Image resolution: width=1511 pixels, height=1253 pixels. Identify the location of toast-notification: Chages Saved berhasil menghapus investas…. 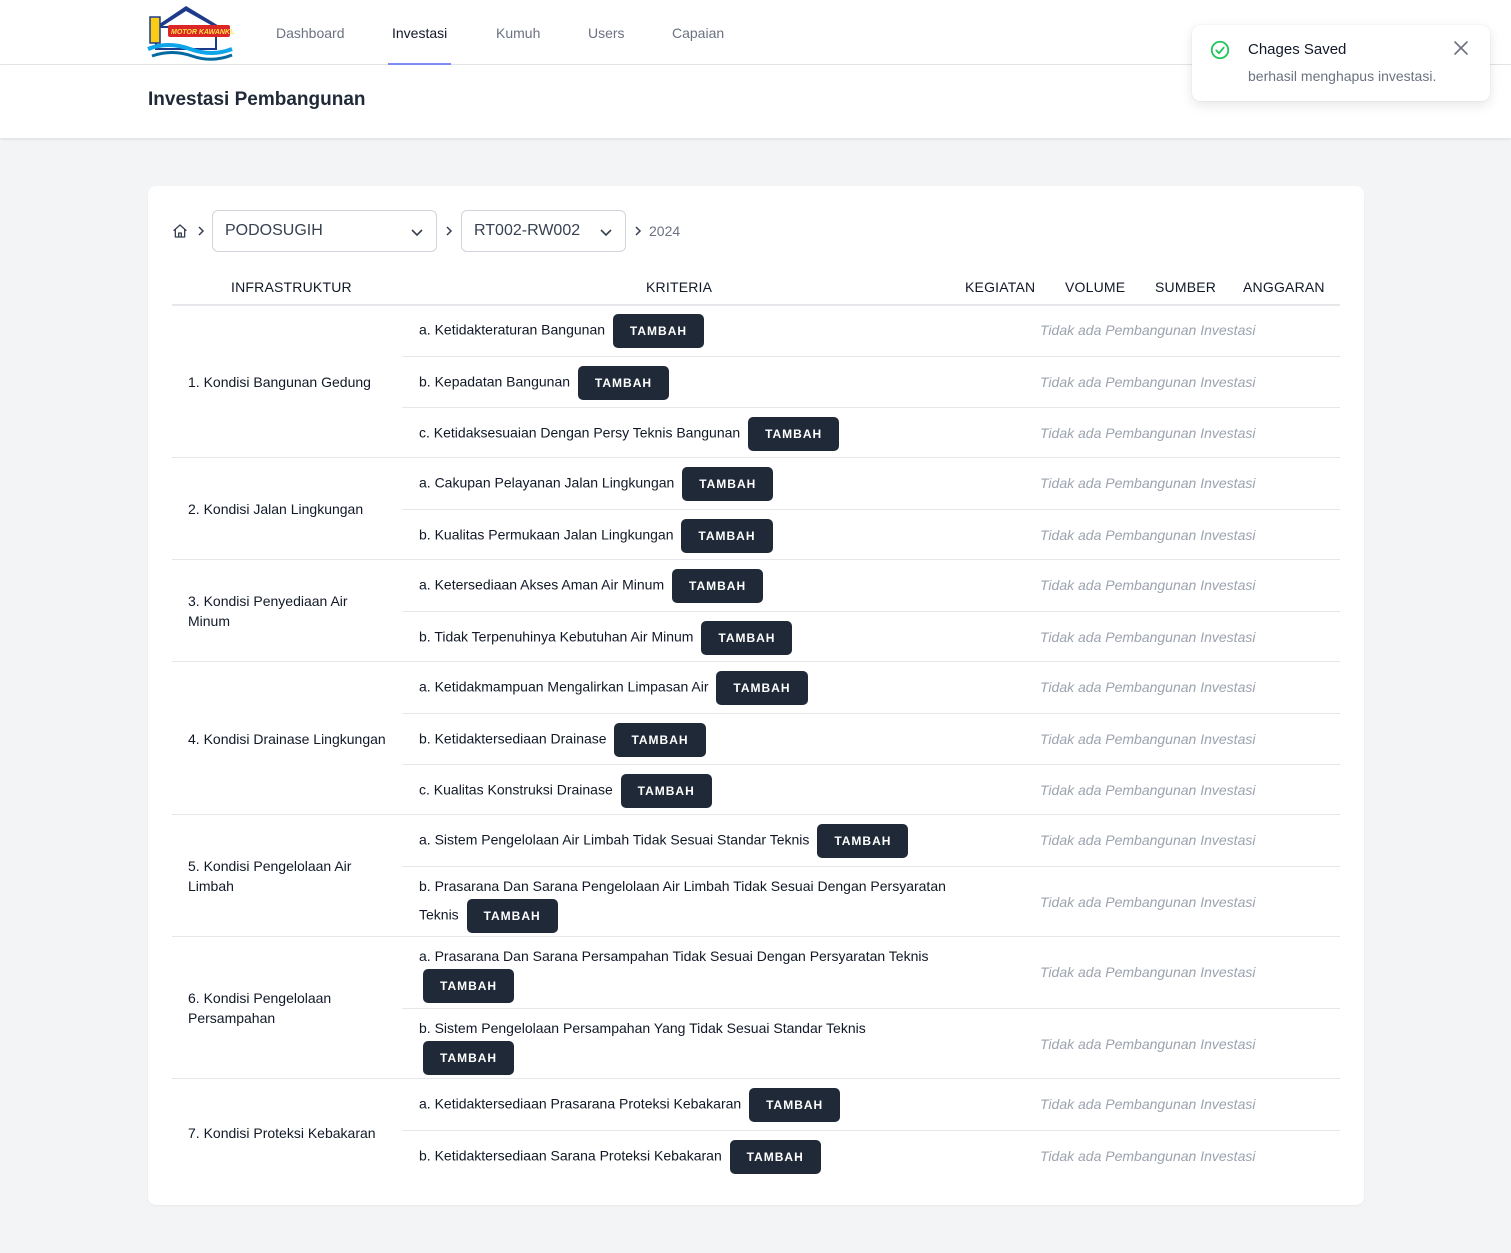
(1341, 63).